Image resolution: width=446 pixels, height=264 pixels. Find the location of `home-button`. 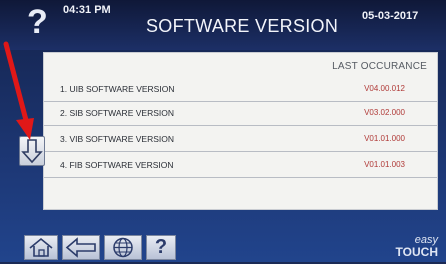

home-button is located at coordinates (41, 247).